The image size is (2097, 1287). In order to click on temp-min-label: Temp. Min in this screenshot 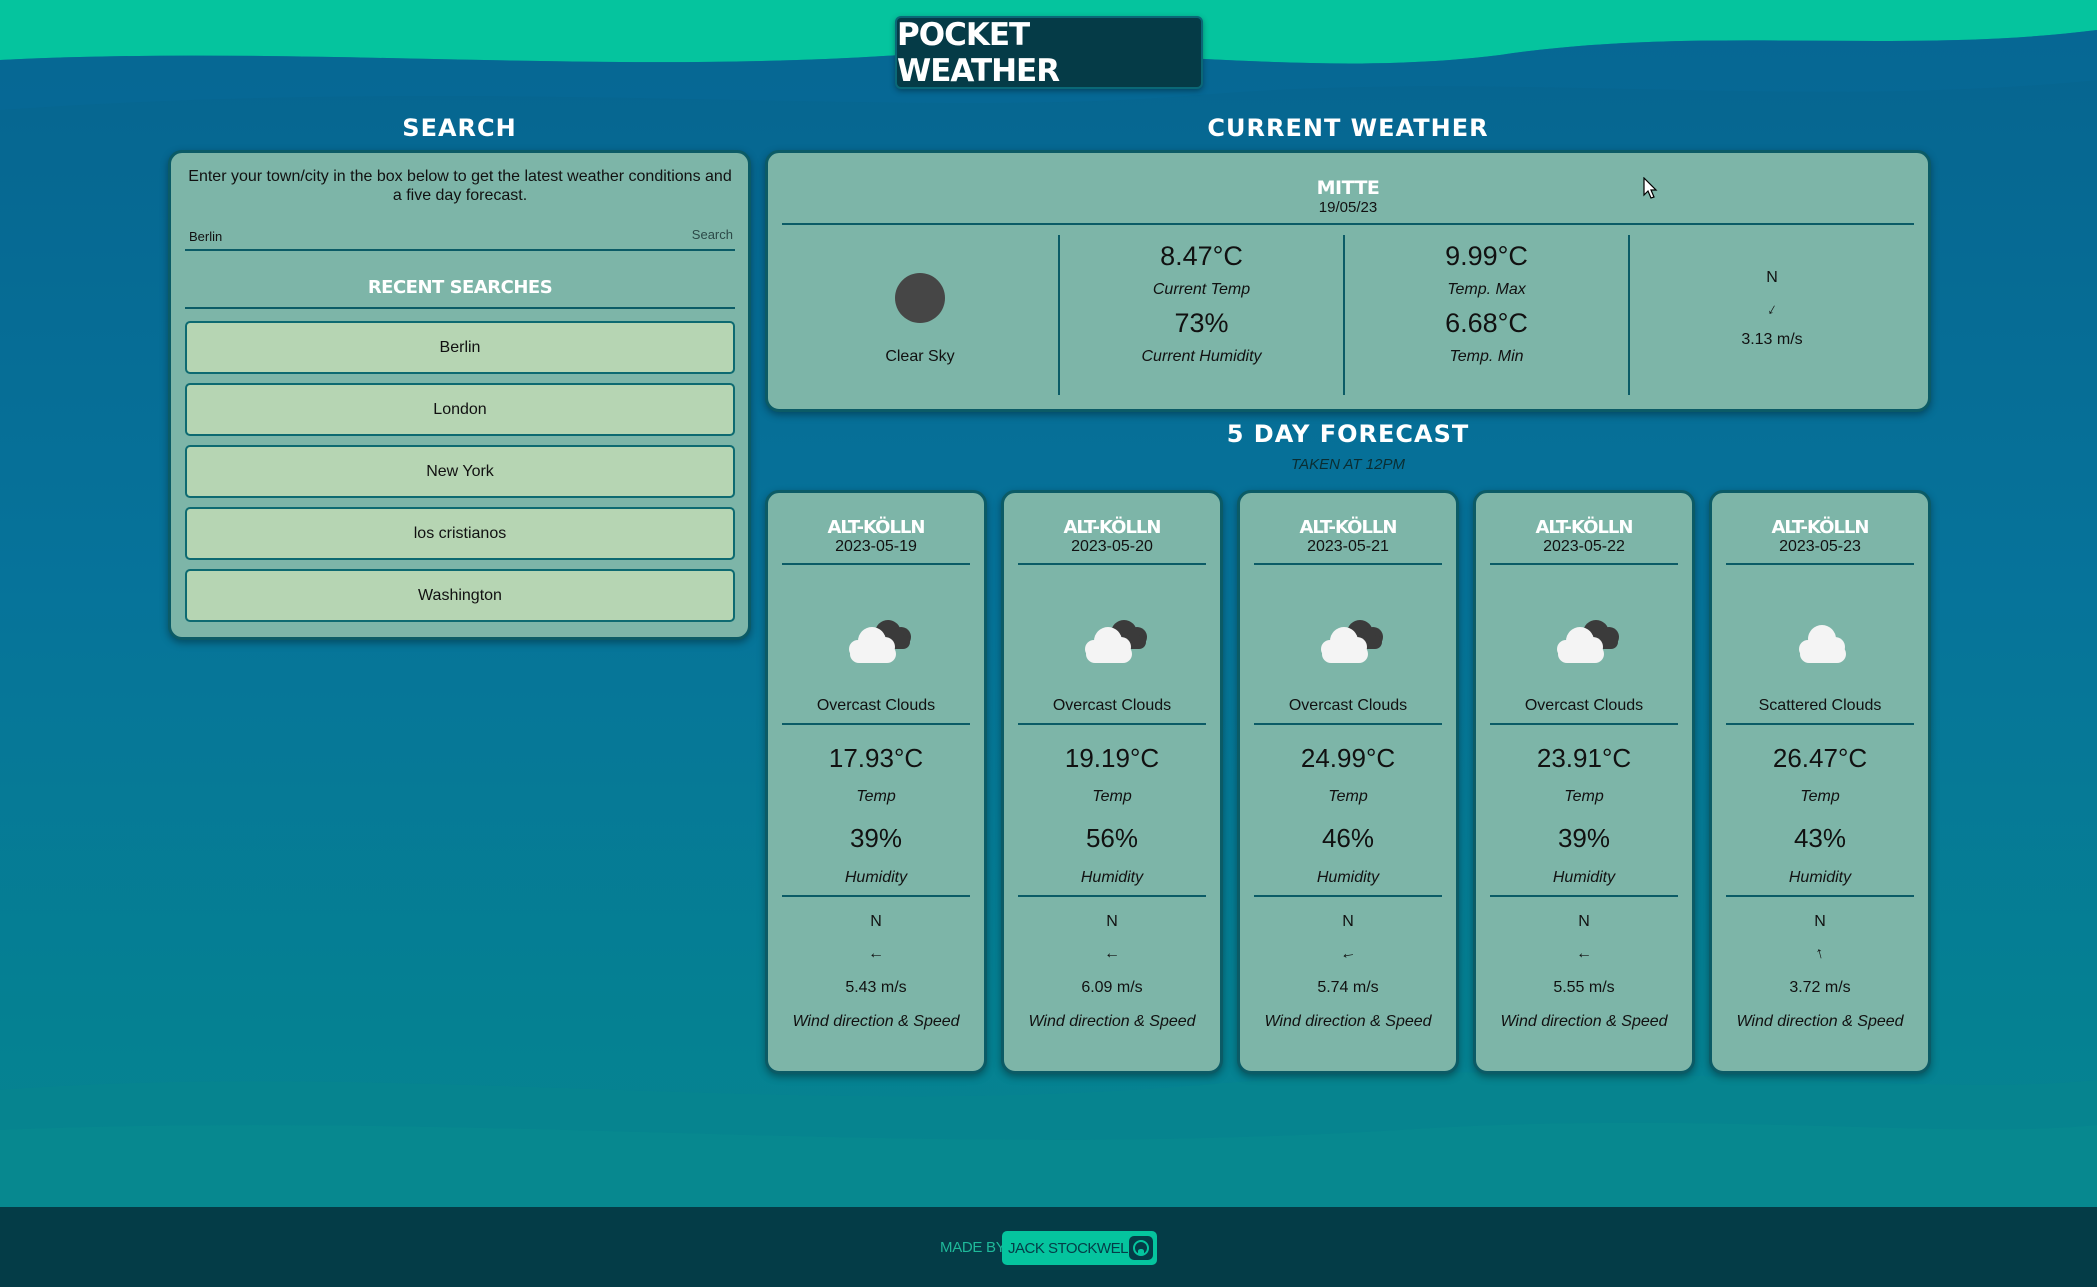, I will do `click(1486, 356)`.